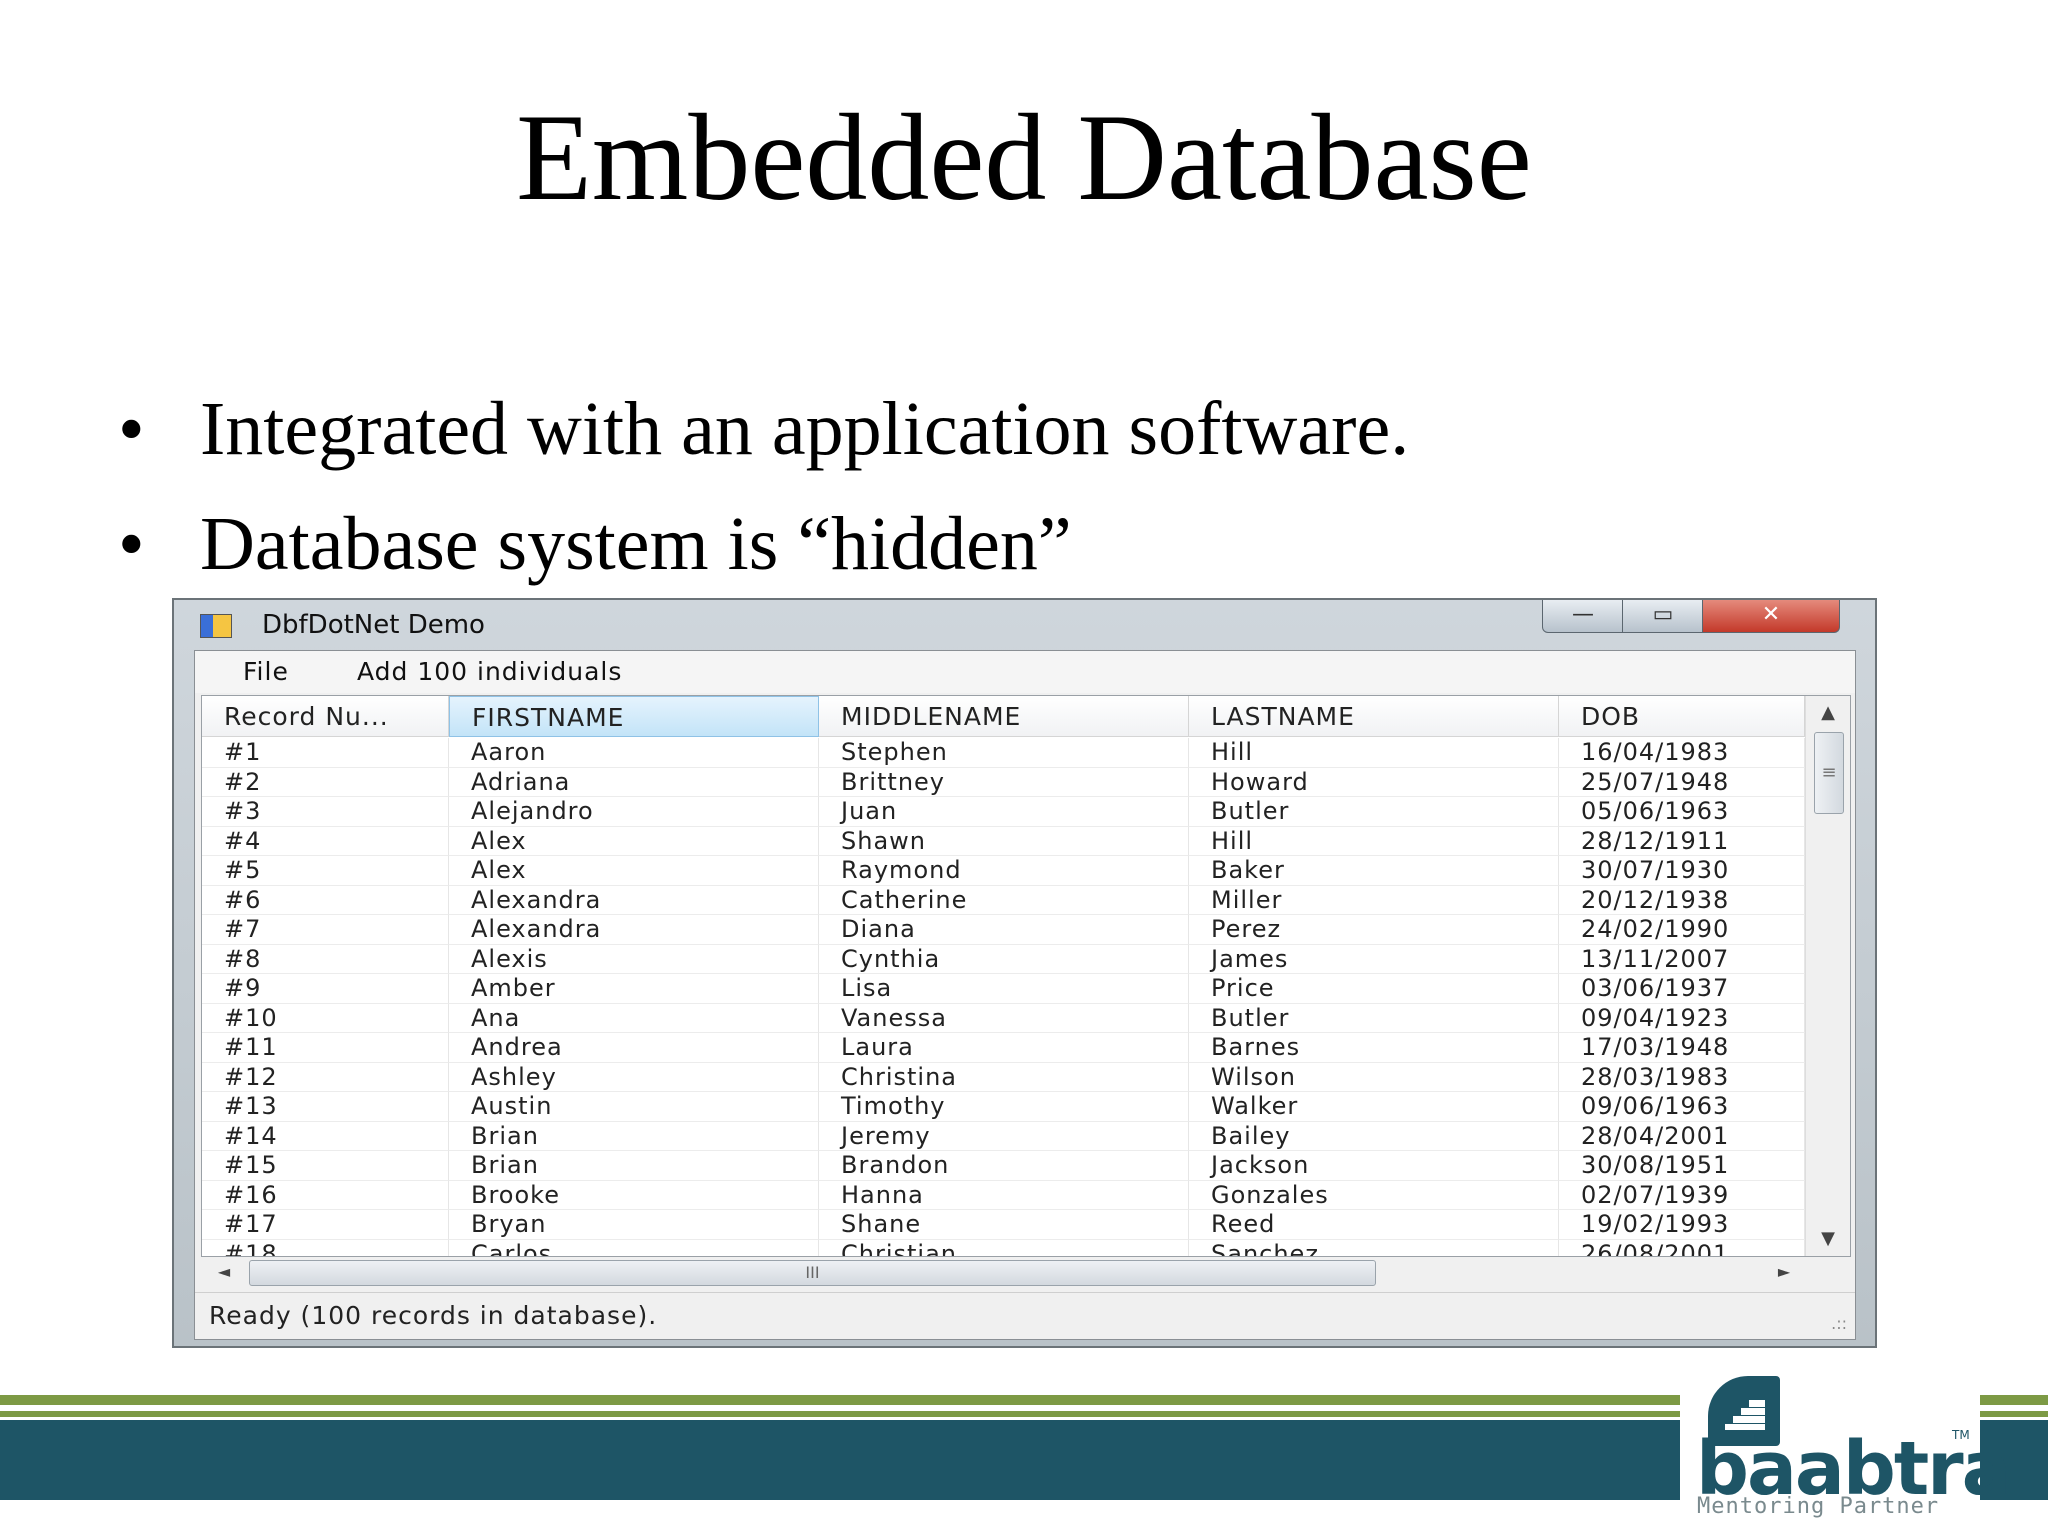 Image resolution: width=2048 pixels, height=1536 pixels. What do you see at coordinates (1682, 1136) in the screenshot?
I see `cell-dob: 28/04/2001` at bounding box center [1682, 1136].